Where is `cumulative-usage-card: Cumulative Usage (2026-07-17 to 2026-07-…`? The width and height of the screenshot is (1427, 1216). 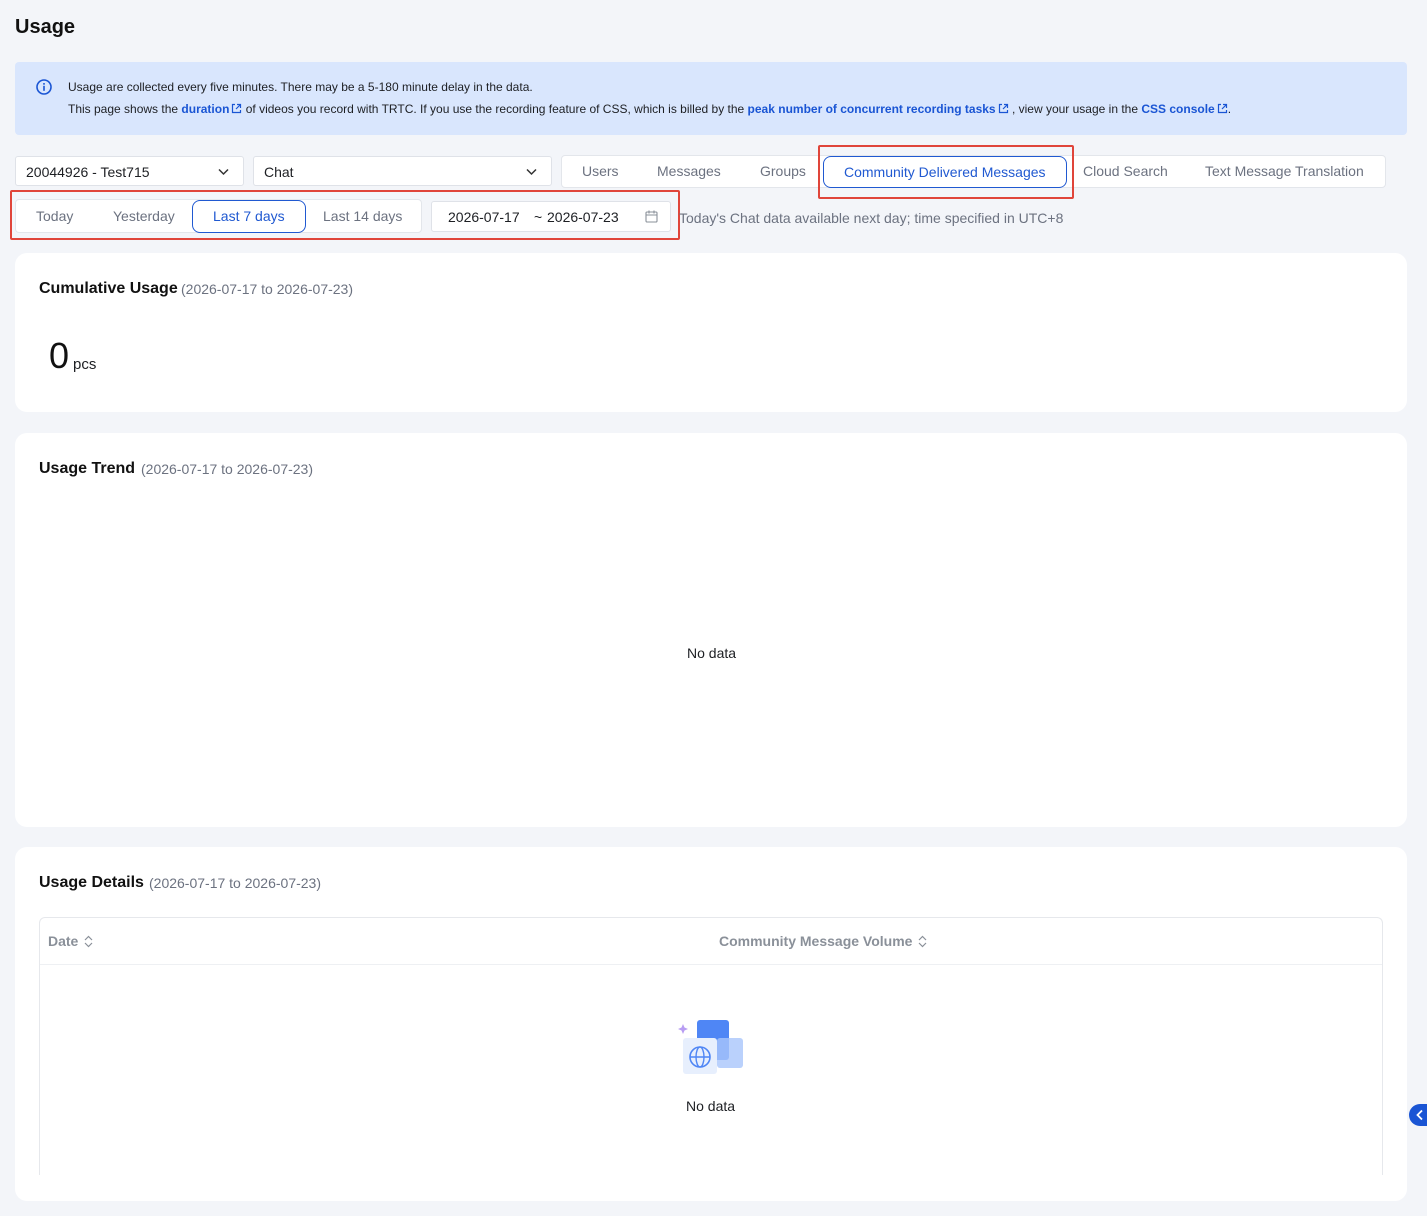
cumulative-usage-card: Cumulative Usage (2026-07-17 to 2026-07-… is located at coordinates (711, 332).